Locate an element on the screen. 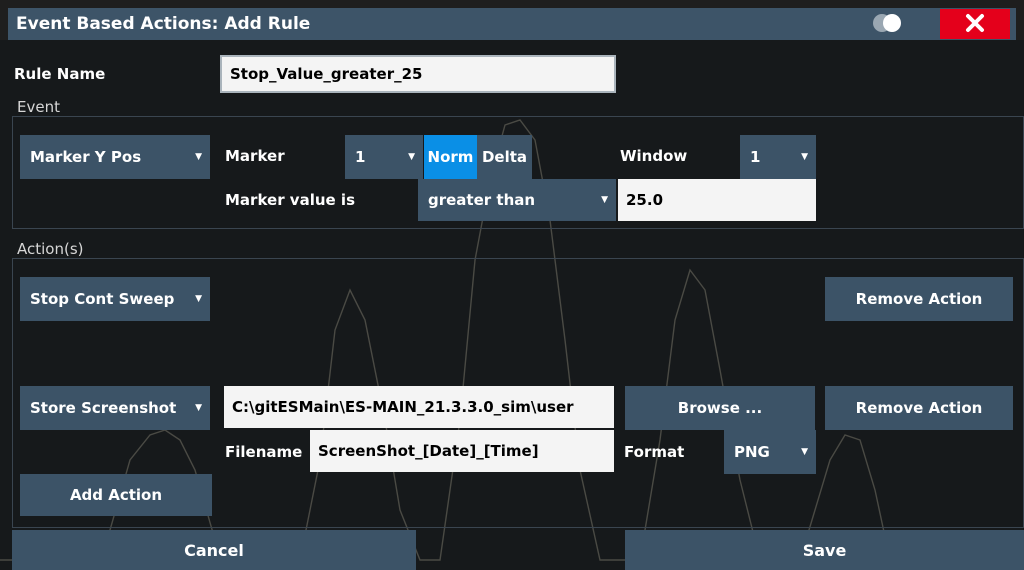 The height and width of the screenshot is (570, 1024). condition-dropdown: greater than ▼ is located at coordinates (517, 200).